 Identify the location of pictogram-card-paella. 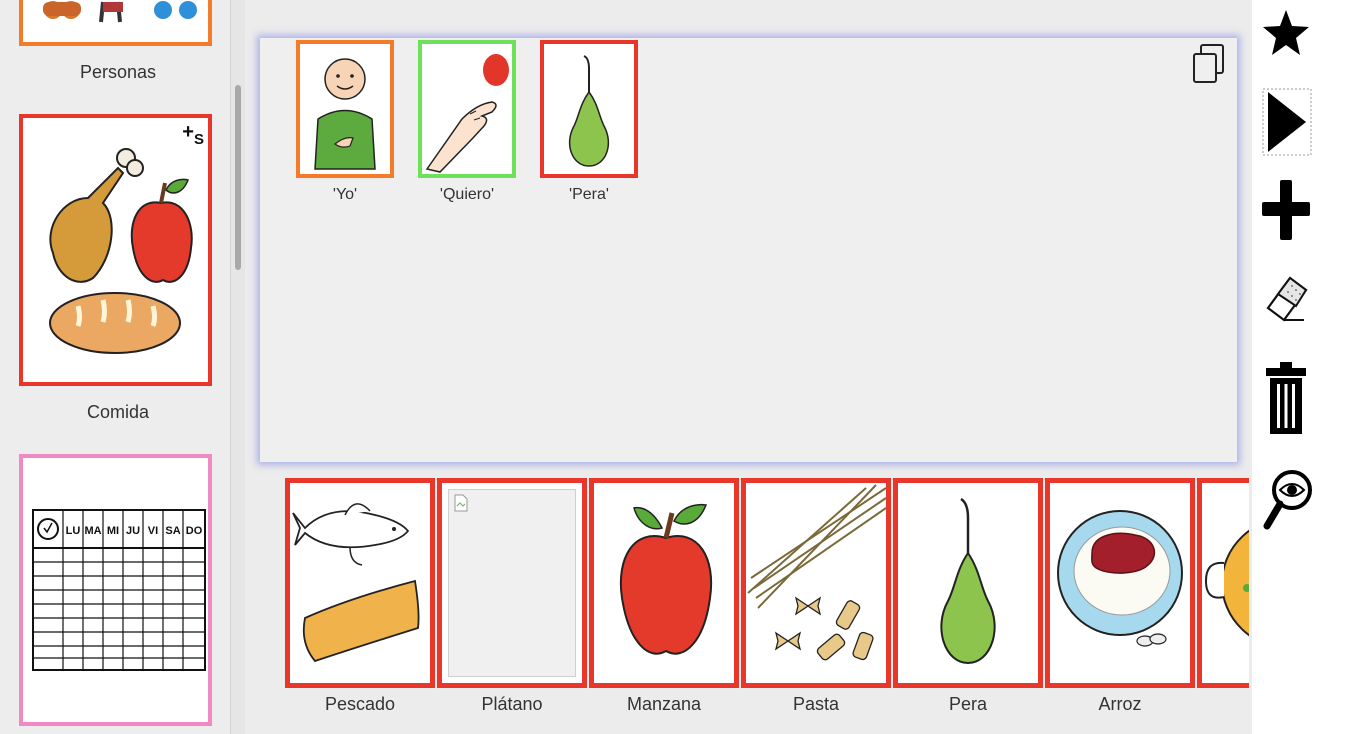
(1223, 583).